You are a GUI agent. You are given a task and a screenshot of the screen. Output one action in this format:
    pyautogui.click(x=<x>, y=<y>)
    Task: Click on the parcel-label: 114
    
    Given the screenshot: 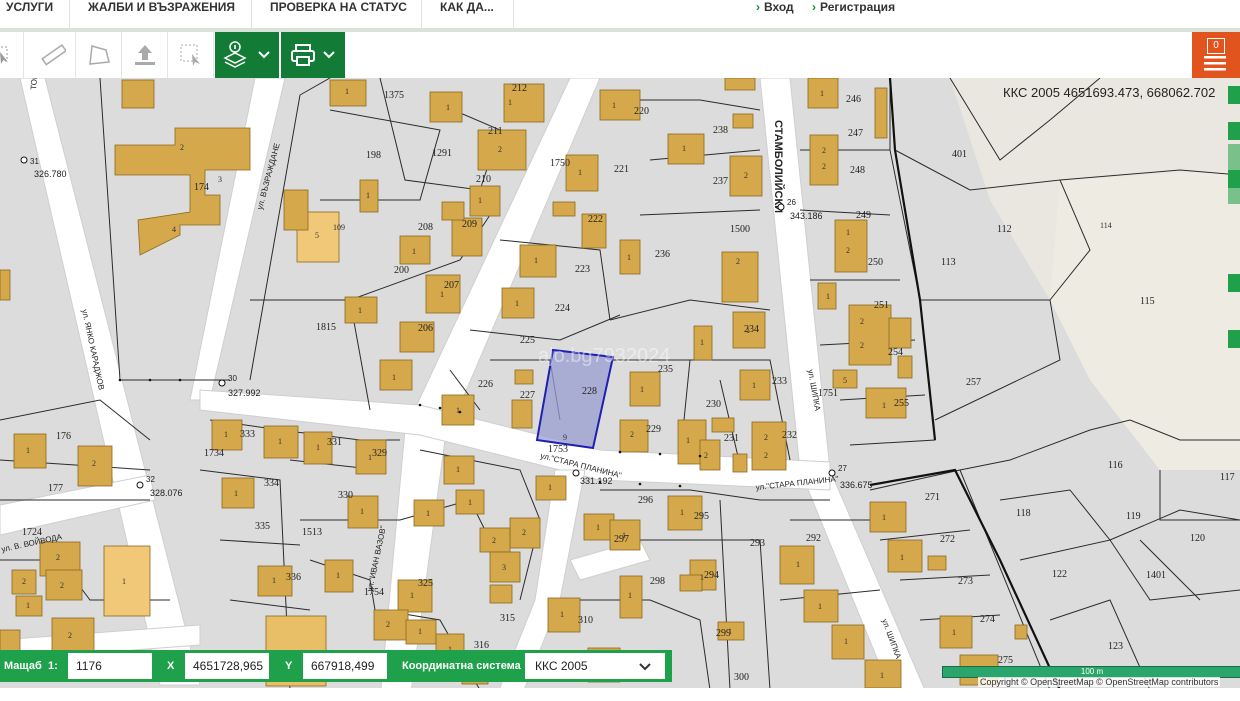 What is the action you would take?
    pyautogui.click(x=1106, y=225)
    